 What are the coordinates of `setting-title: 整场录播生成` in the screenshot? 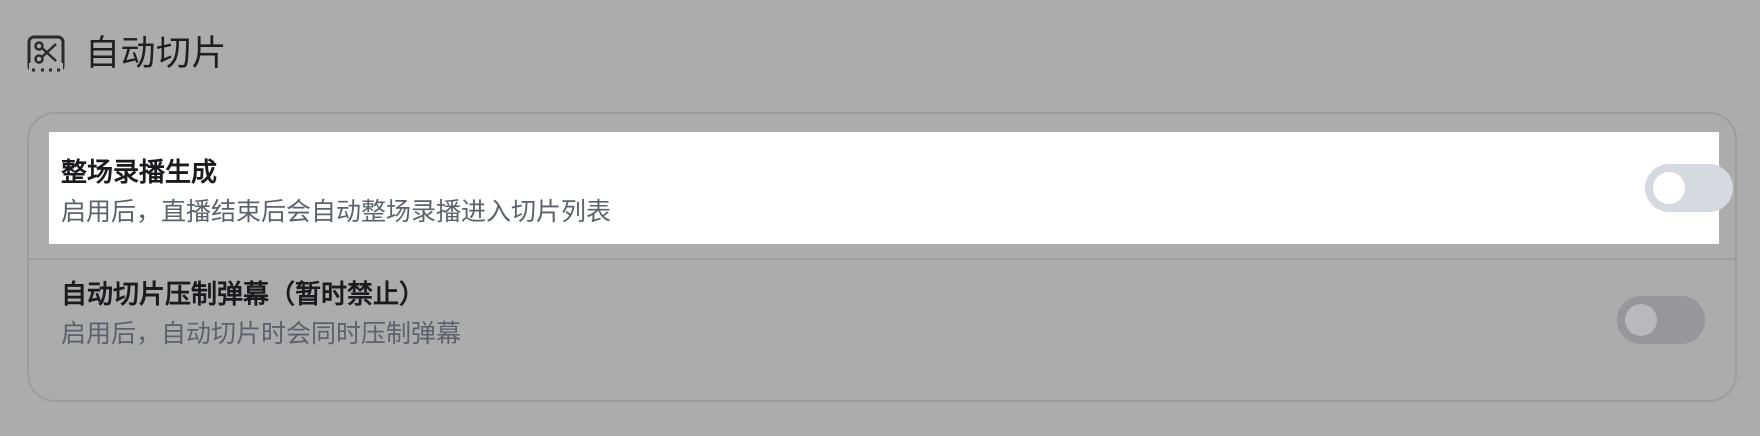 It's located at (139, 173).